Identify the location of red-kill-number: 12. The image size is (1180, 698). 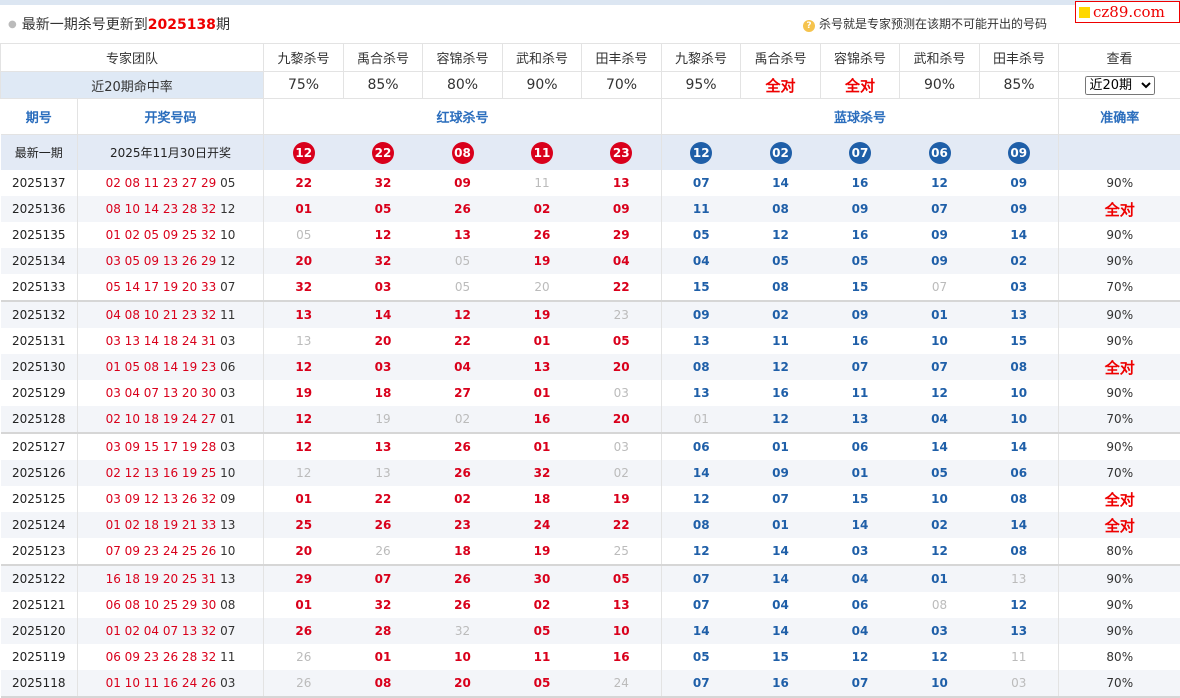
(304, 446).